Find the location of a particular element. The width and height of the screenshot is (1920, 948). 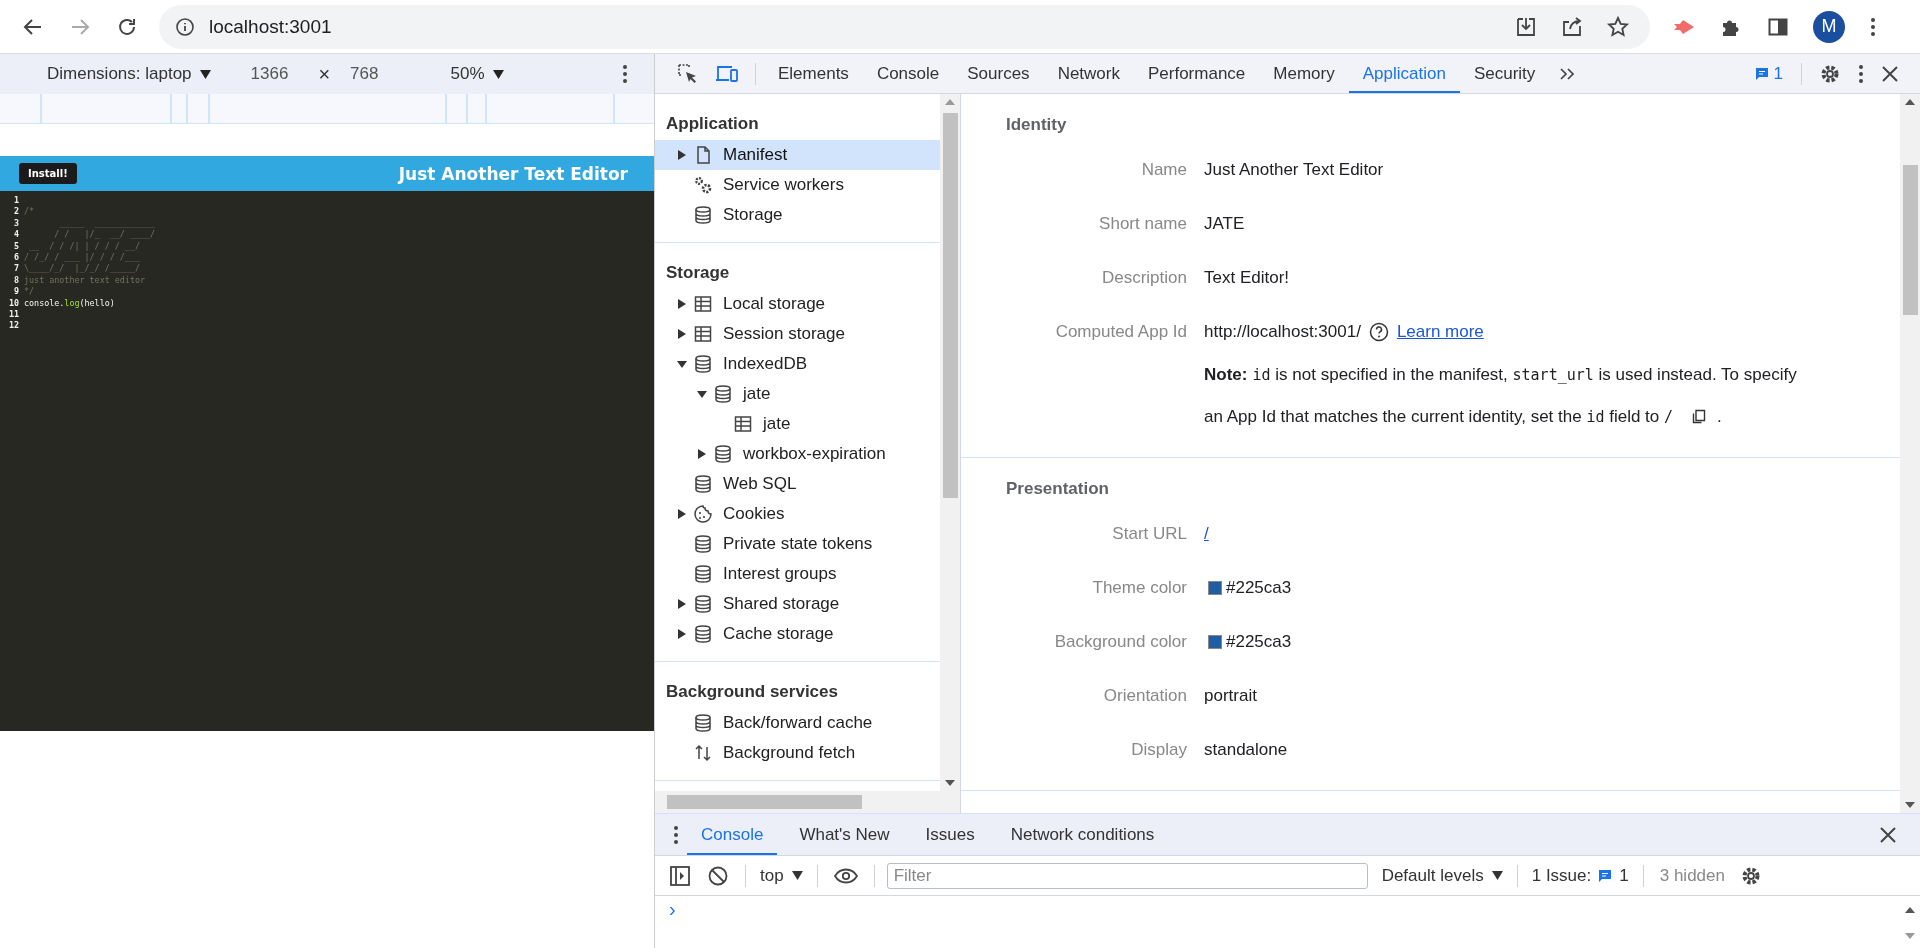

zoom-dropdown: 50% is located at coordinates (477, 74).